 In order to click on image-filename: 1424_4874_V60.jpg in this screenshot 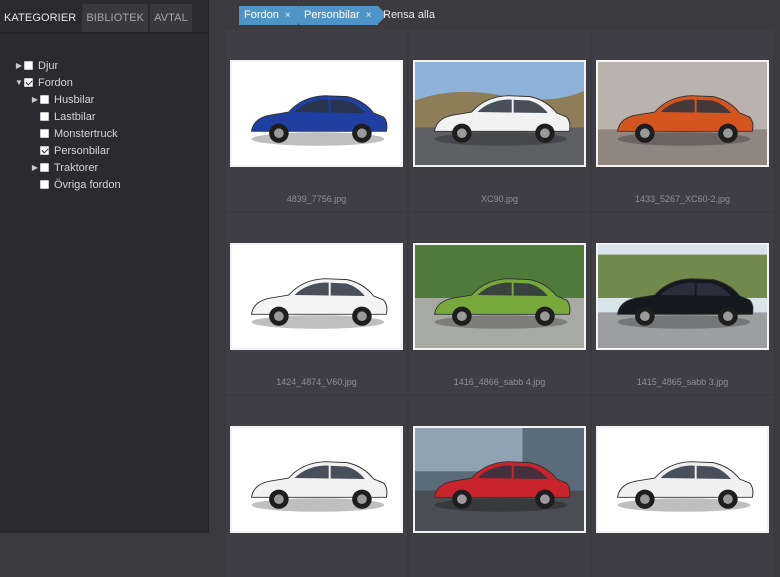, I will do `click(316, 382)`.